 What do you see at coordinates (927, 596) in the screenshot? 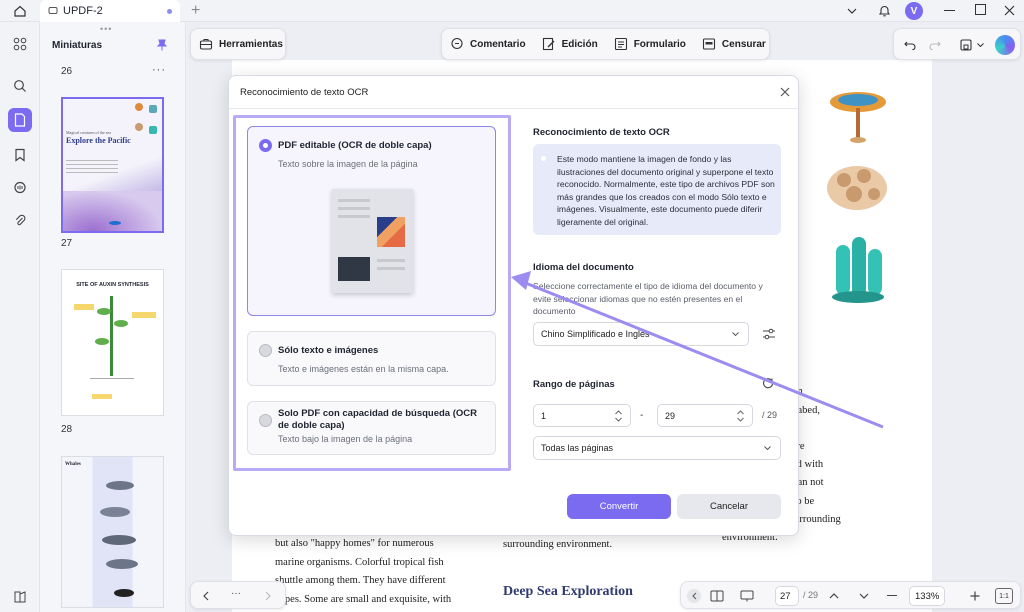
I see `zoom-input: 133%` at bounding box center [927, 596].